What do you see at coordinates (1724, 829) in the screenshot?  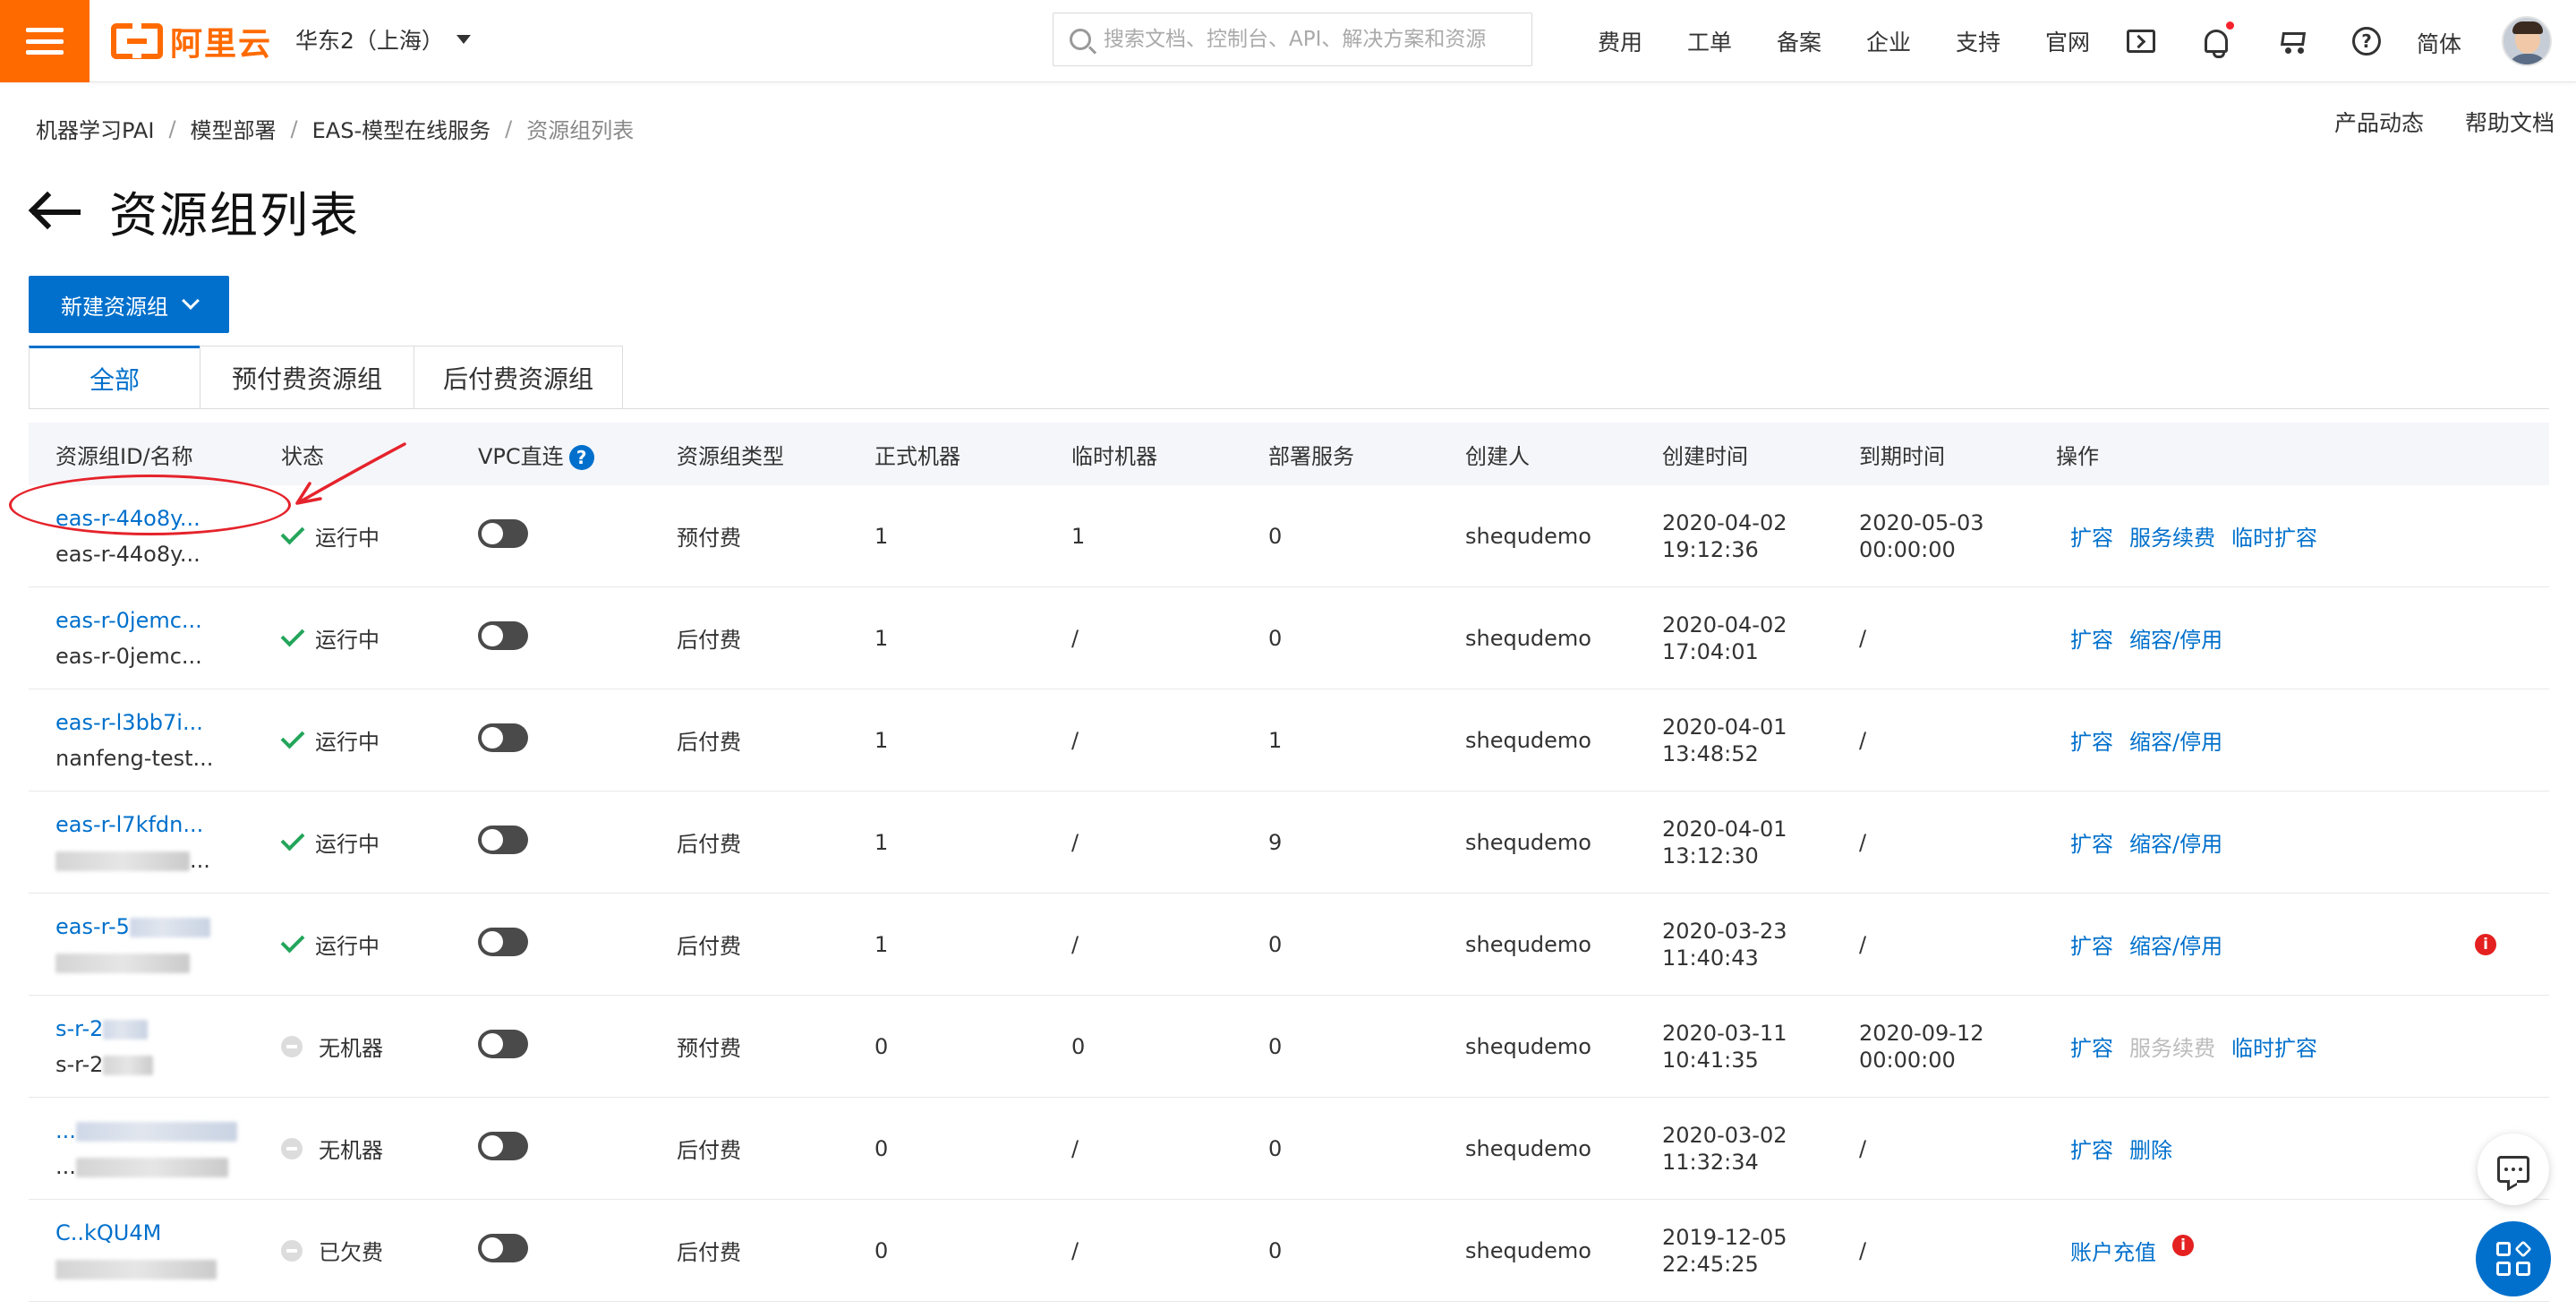 I see `created-date: 2020-04-01` at bounding box center [1724, 829].